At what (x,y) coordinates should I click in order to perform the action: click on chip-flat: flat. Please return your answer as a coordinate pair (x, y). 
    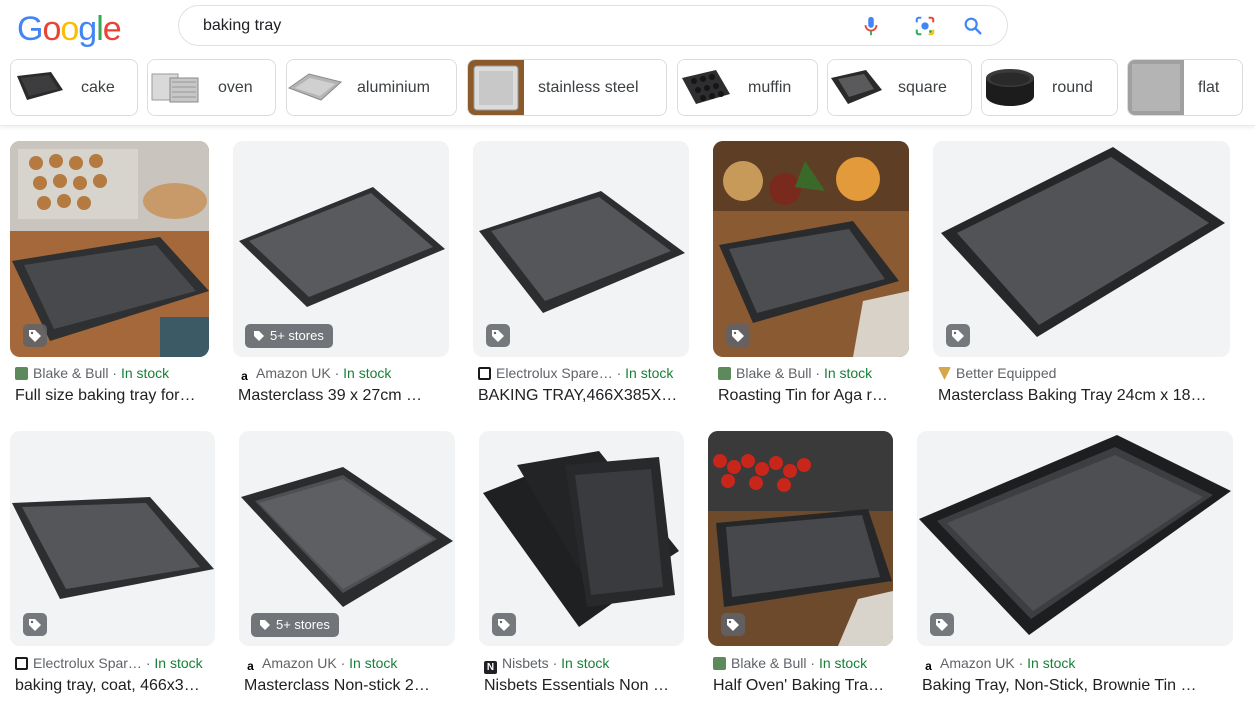
    Looking at the image, I should click on (1185, 87).